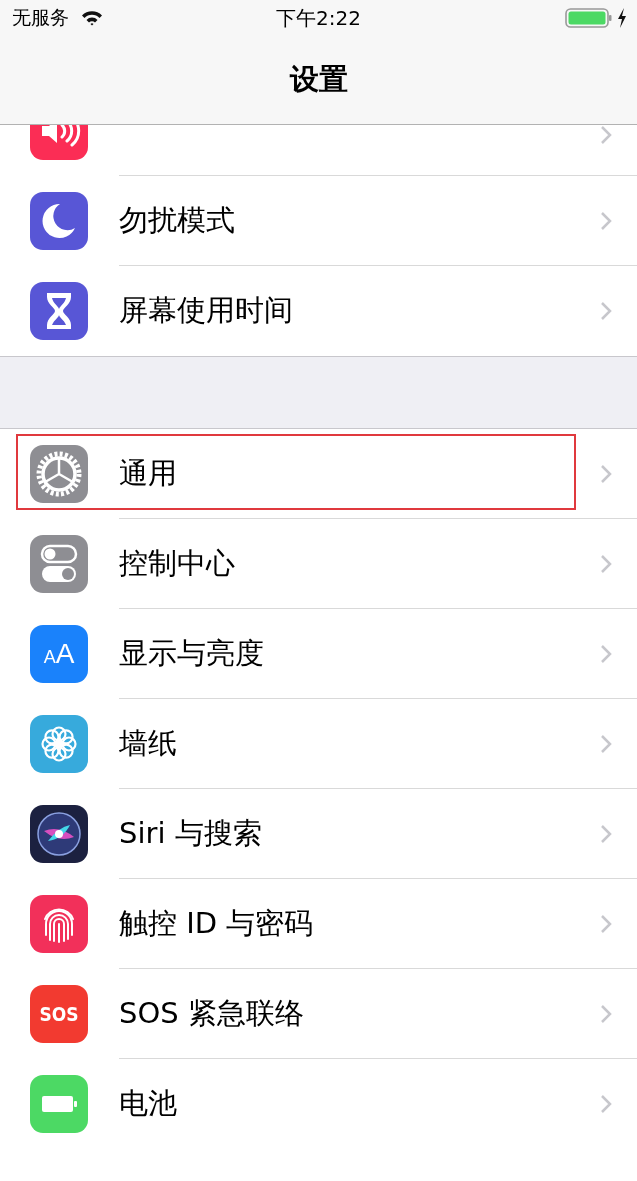  Describe the element at coordinates (59, 221) in the screenshot. I see `moon-icon` at that location.